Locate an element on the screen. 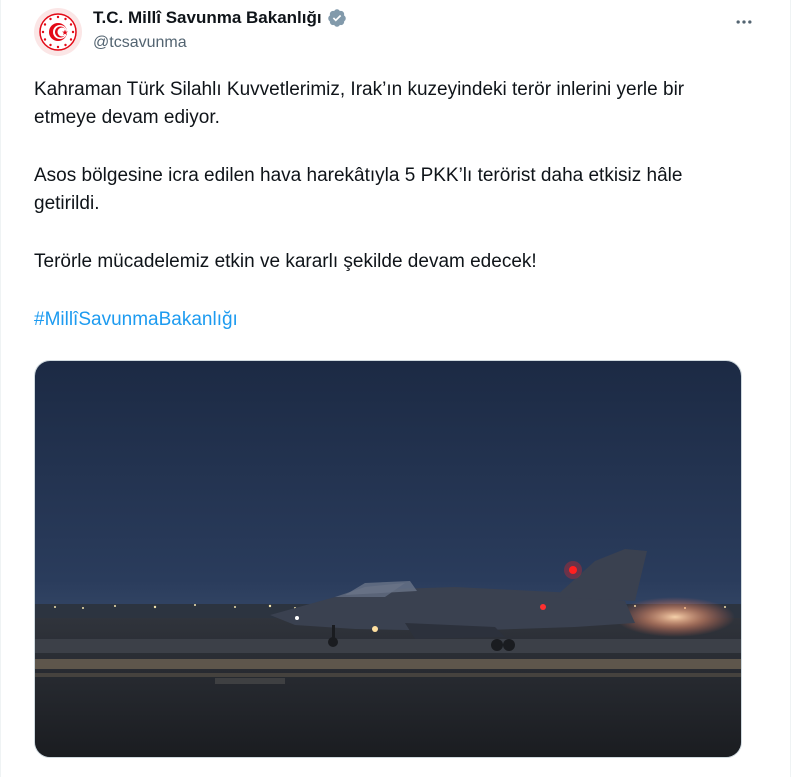 The height and width of the screenshot is (777, 791). author-name-row: T.C. Millî Savunma Bakanlığı is located at coordinates (220, 18).